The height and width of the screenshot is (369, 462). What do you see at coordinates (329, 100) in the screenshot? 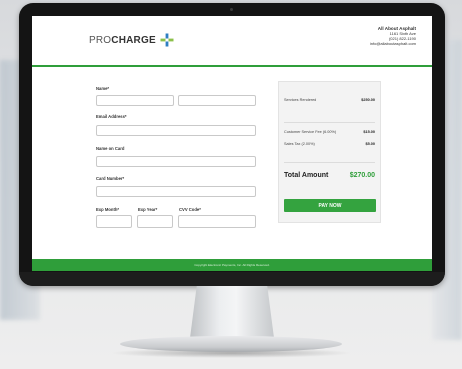
I see `services-row: Services Rendered $250.00` at bounding box center [329, 100].